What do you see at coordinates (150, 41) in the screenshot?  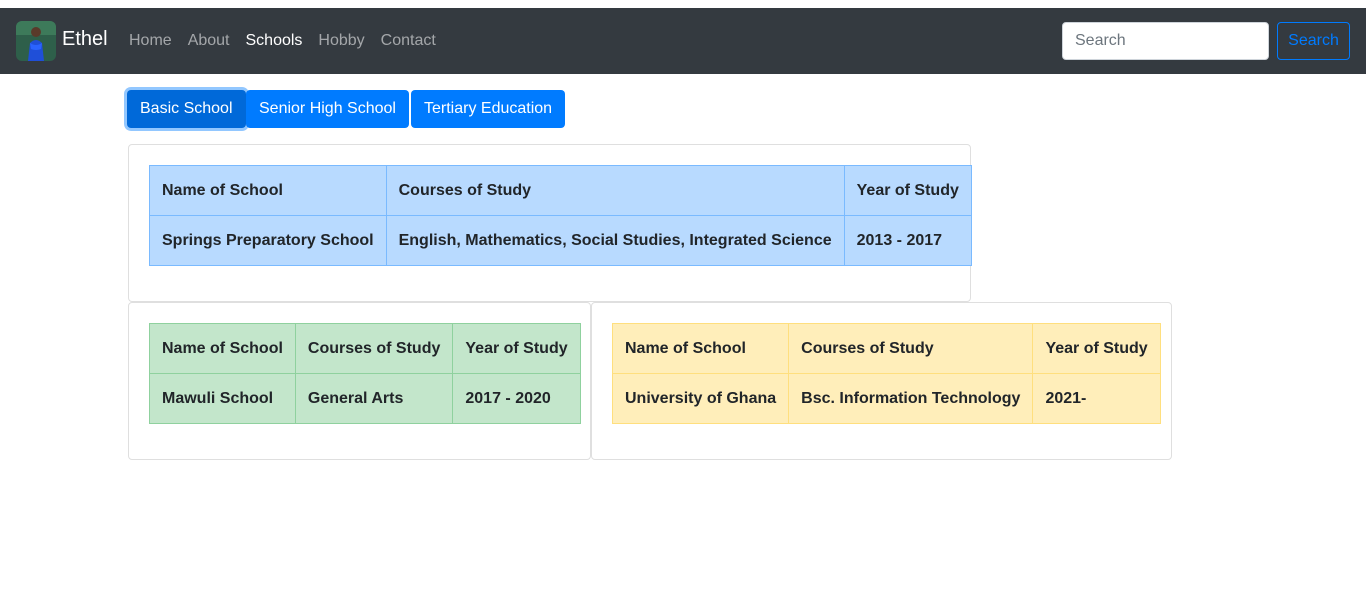 I see `nav-link-home: Home` at bounding box center [150, 41].